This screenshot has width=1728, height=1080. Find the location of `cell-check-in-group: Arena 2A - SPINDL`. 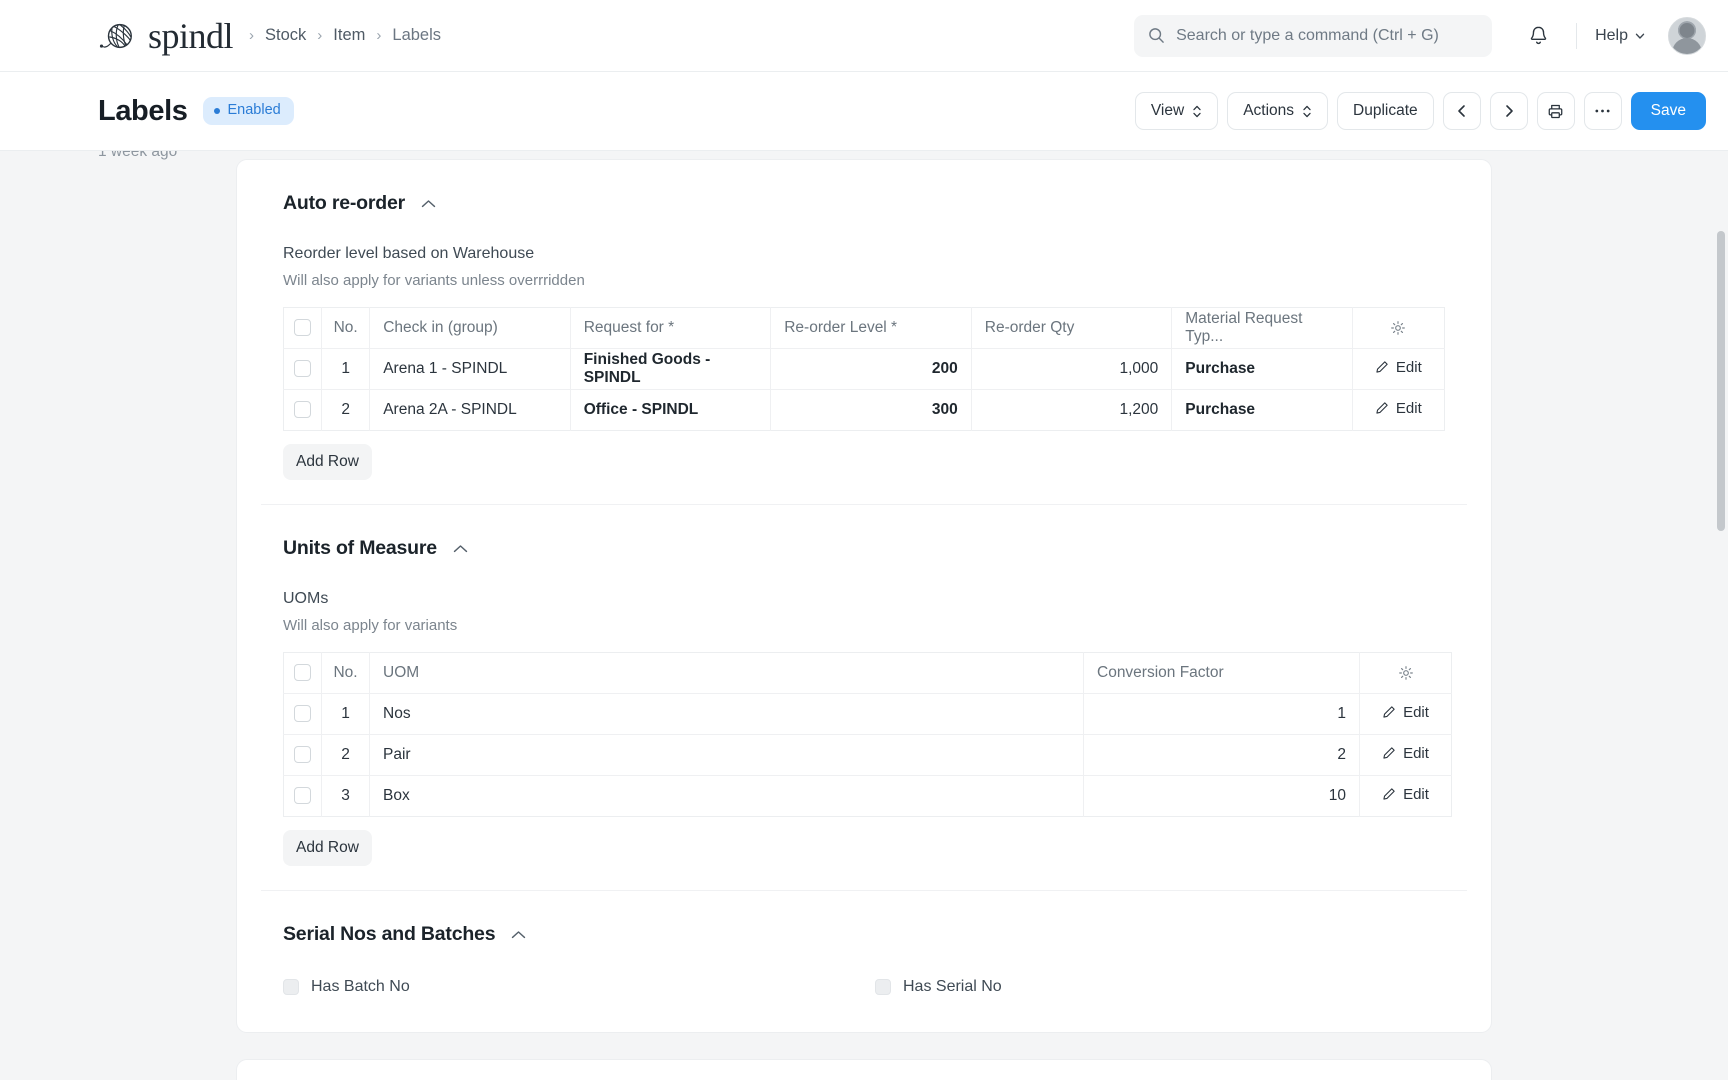

cell-check-in-group: Arena 2A - SPINDL is located at coordinates (470, 410).